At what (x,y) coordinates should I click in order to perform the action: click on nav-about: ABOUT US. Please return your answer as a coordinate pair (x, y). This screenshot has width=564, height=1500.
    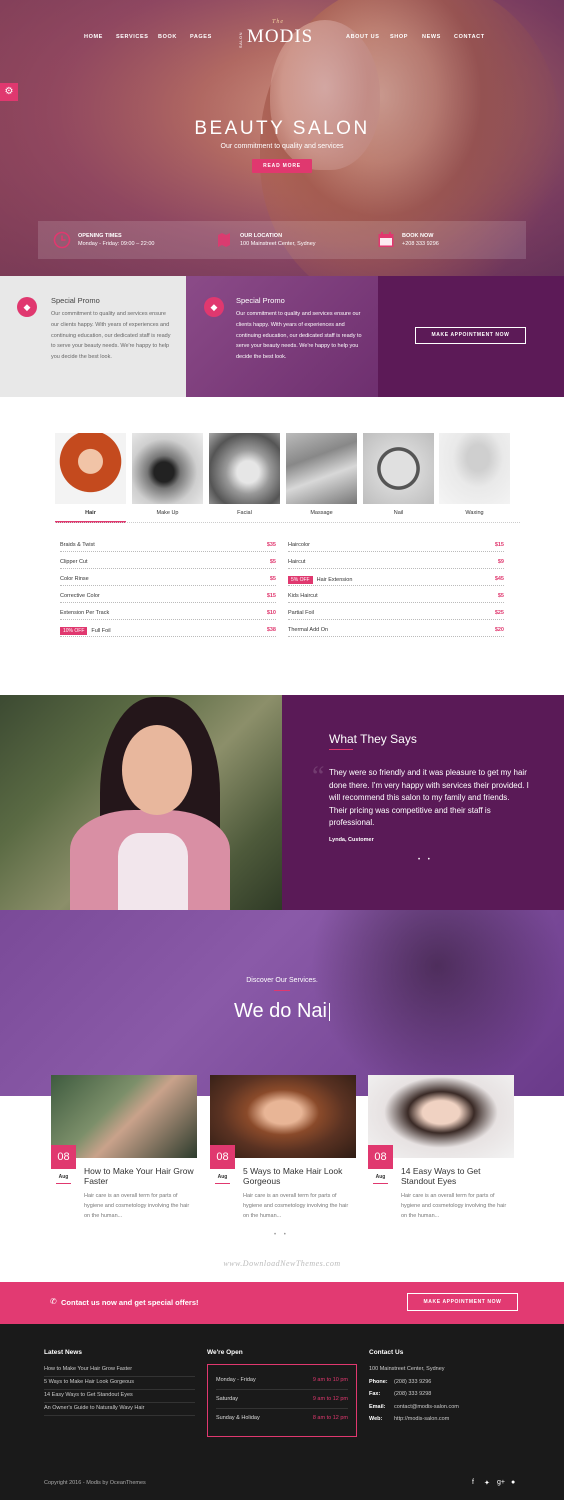
    Looking at the image, I should click on (363, 37).